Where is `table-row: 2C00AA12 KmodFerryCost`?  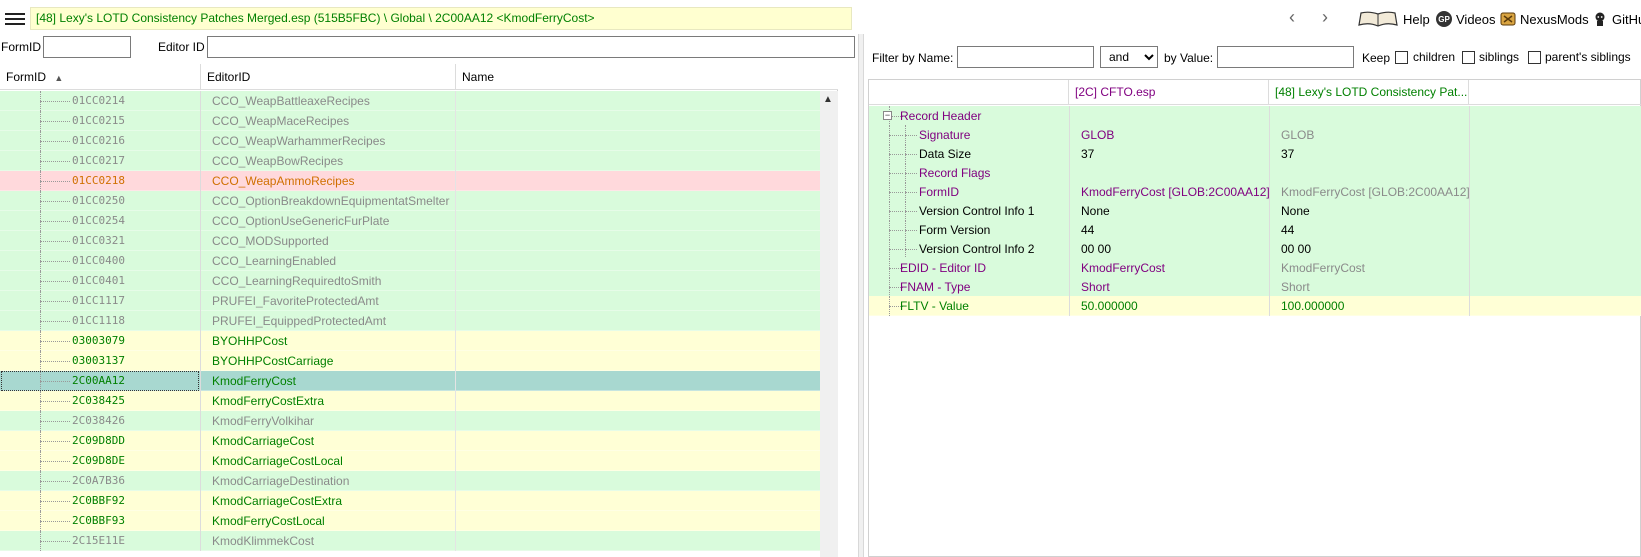 table-row: 2C00AA12 KmodFerryCost is located at coordinates (410, 381).